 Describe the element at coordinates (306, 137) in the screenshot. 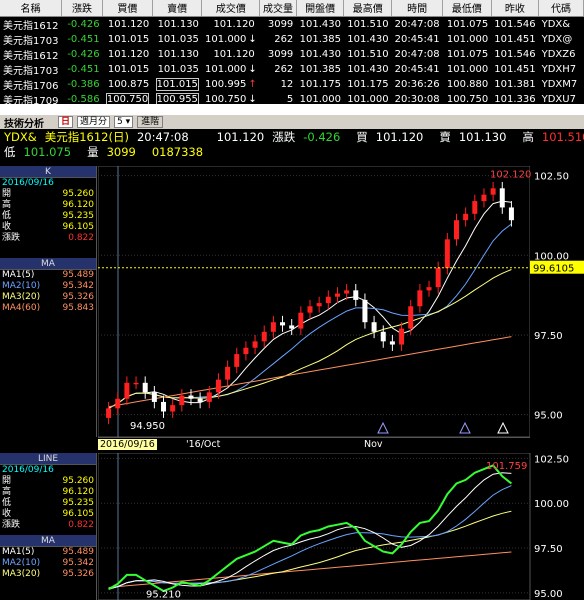

I see `info-change: 漲跌 -0.426` at that location.